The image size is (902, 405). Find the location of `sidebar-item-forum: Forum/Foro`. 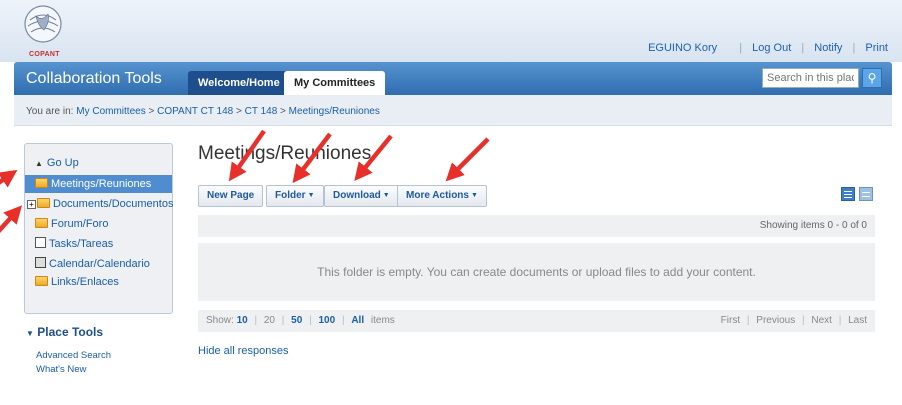

sidebar-item-forum: Forum/Foro is located at coordinates (98, 224).